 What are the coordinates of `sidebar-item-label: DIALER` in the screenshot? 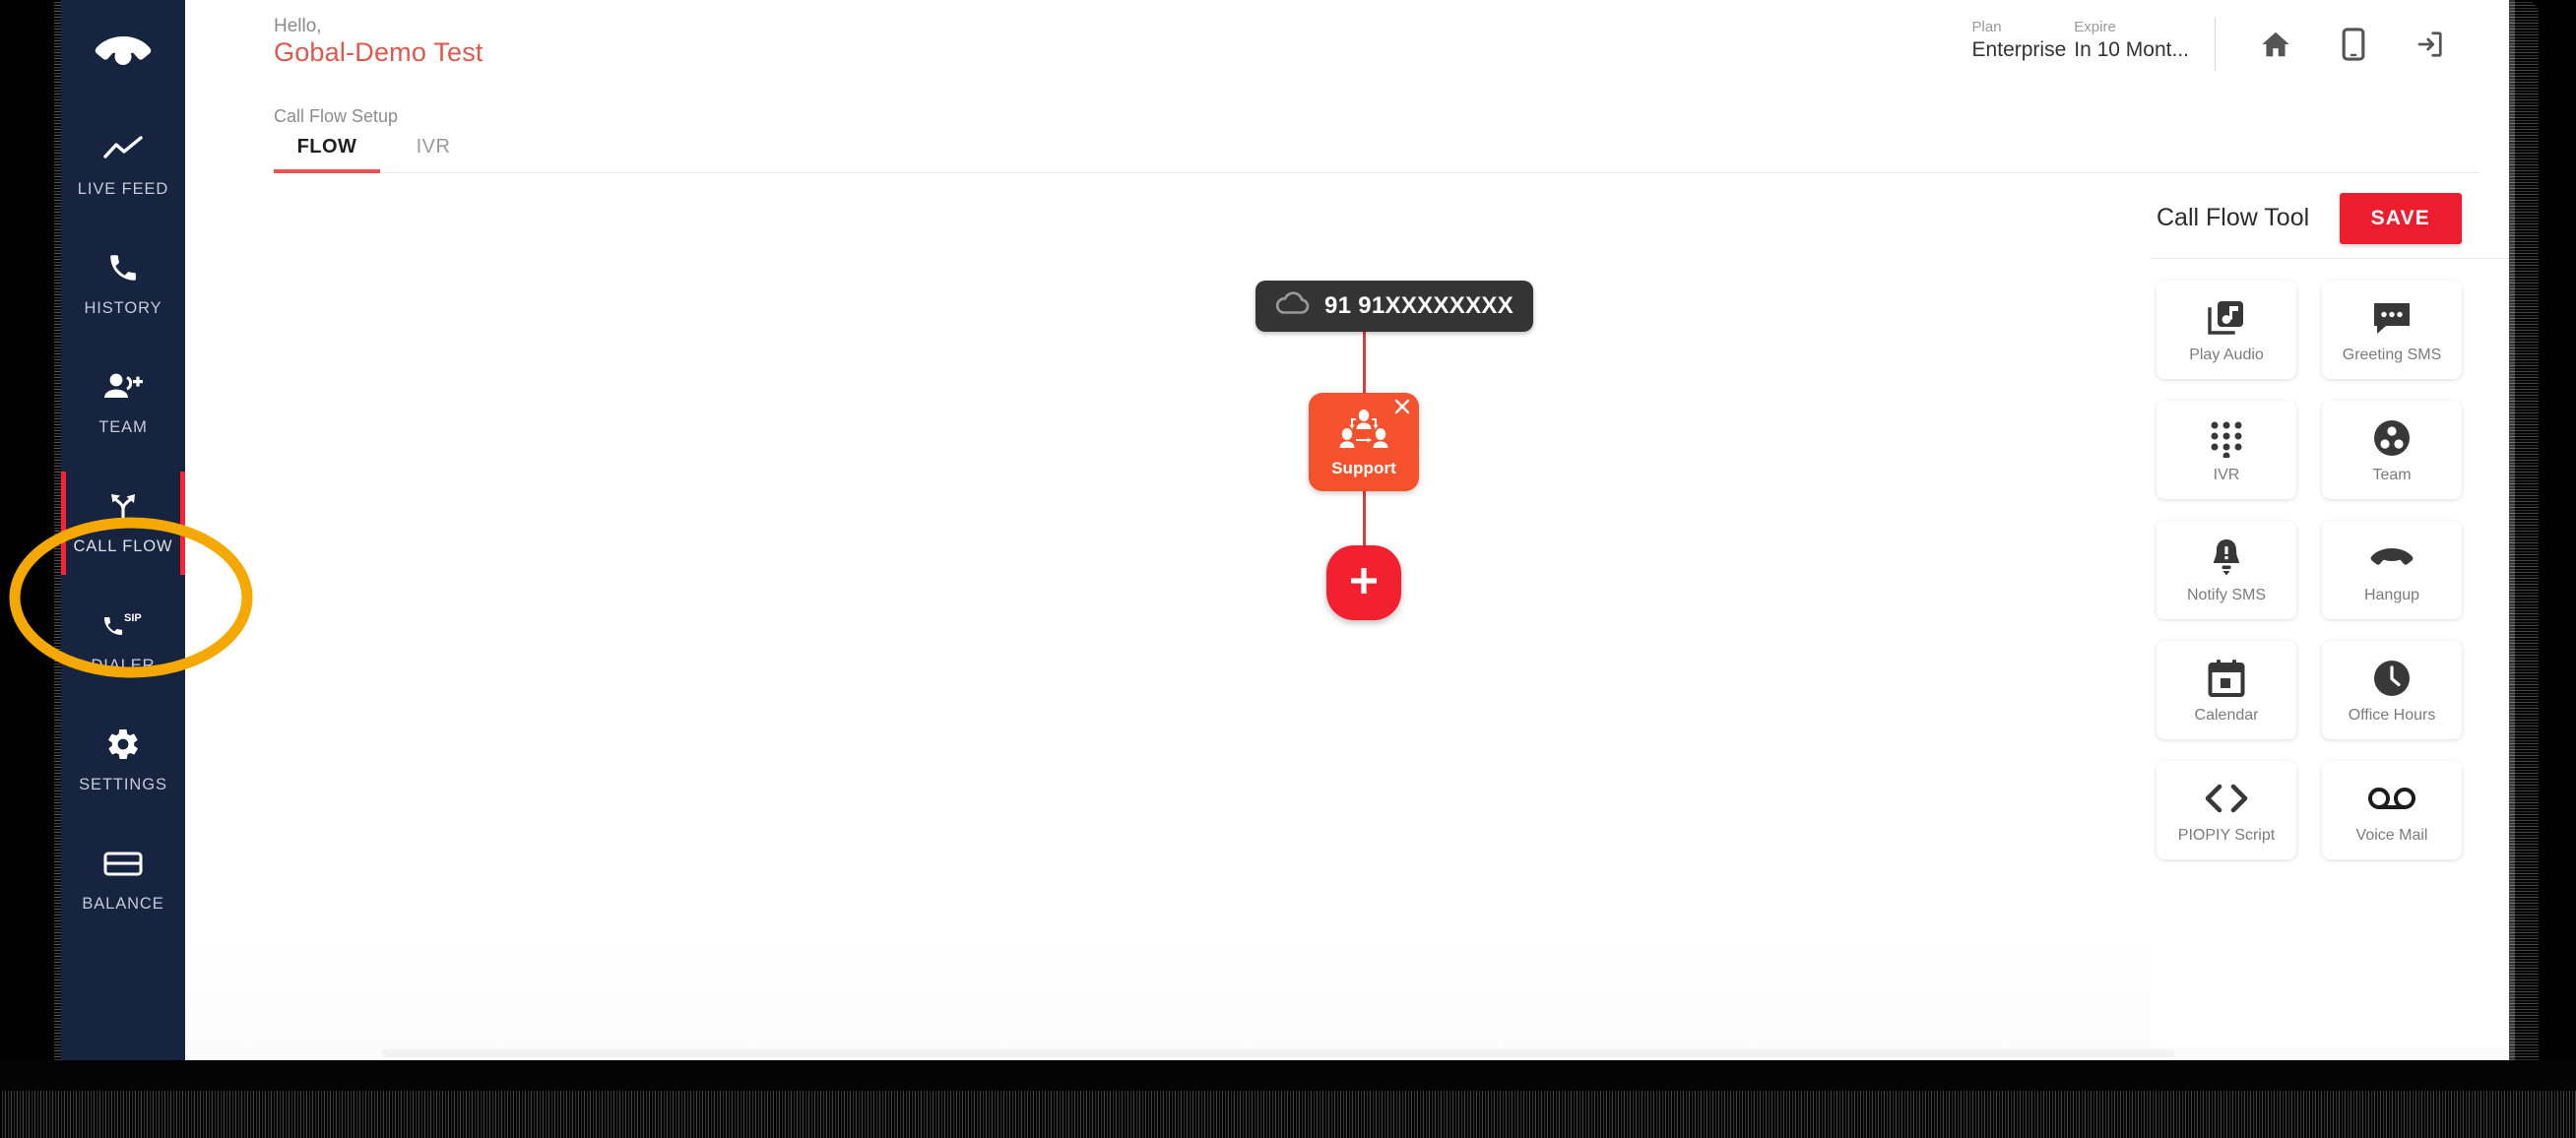 It's located at (123, 665).